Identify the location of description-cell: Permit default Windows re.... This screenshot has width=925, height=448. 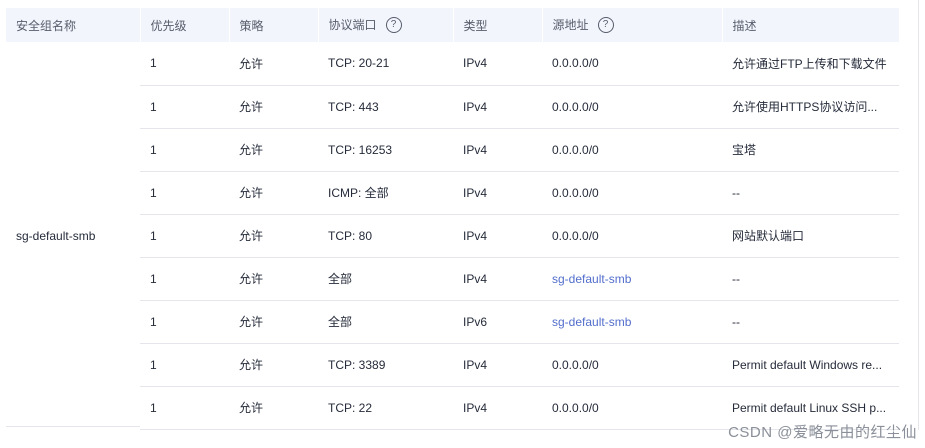
(810, 365).